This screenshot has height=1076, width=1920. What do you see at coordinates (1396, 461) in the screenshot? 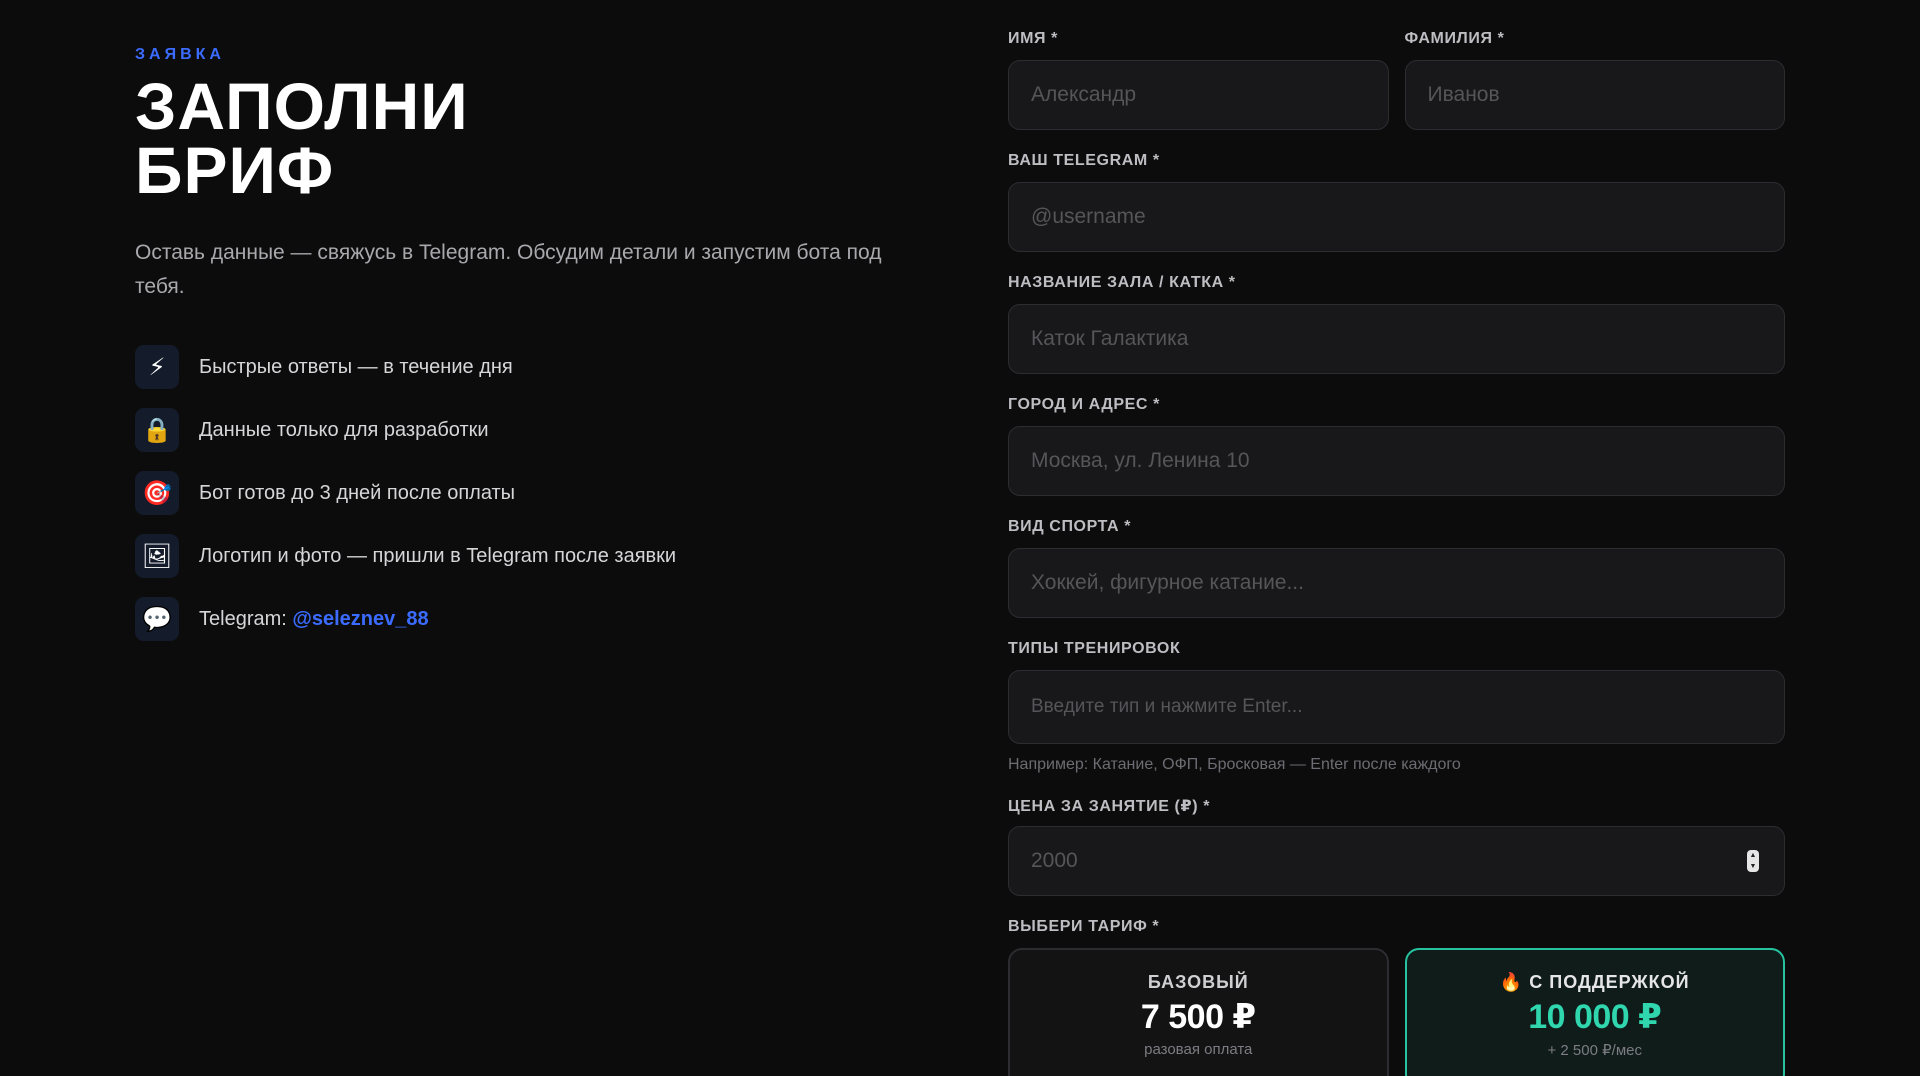
I see `address-input` at bounding box center [1396, 461].